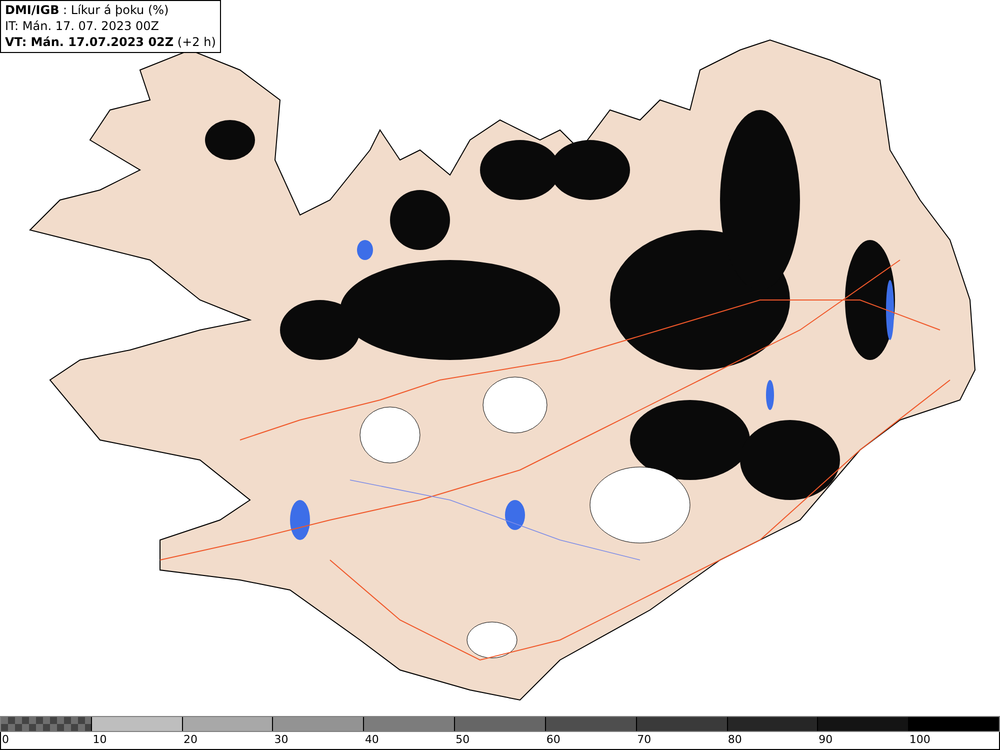 The width and height of the screenshot is (1000, 750). Describe the element at coordinates (919, 739) in the screenshot. I see `legend-label: 100` at that location.